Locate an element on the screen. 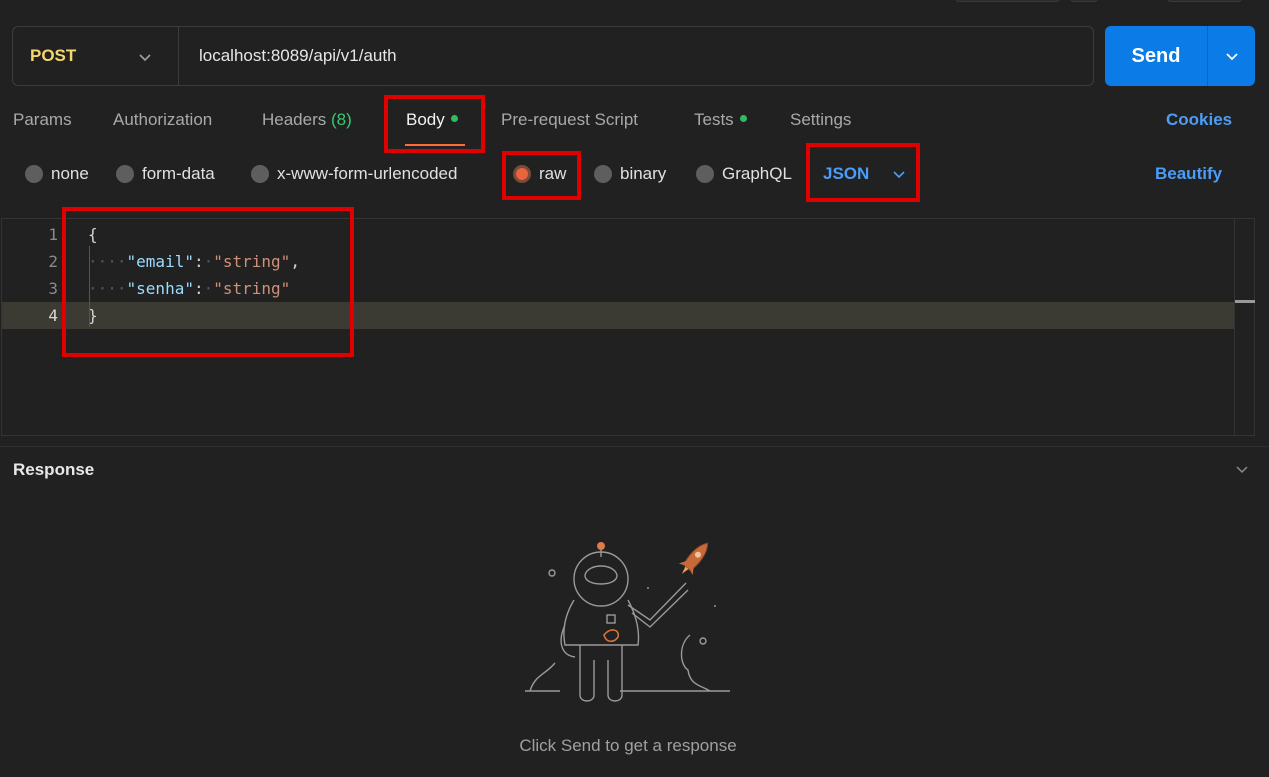  active-tab-underline is located at coordinates (435, 145).